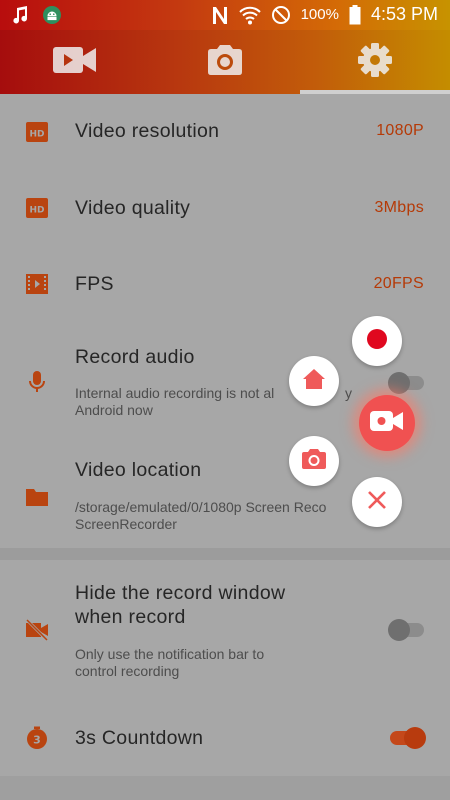  Describe the element at coordinates (170, 654) in the screenshot. I see `setting-subtitle: Only use the notification bar to` at that location.